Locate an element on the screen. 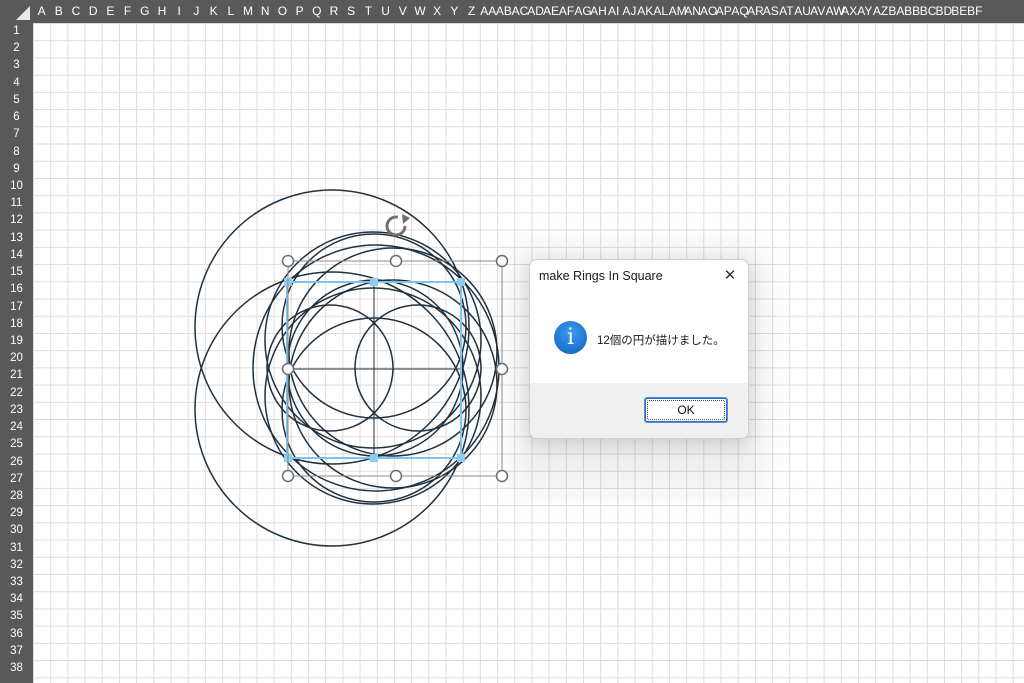 Image resolution: width=1024 pixels, height=683 pixels. rotate-icon is located at coordinates (397, 225).